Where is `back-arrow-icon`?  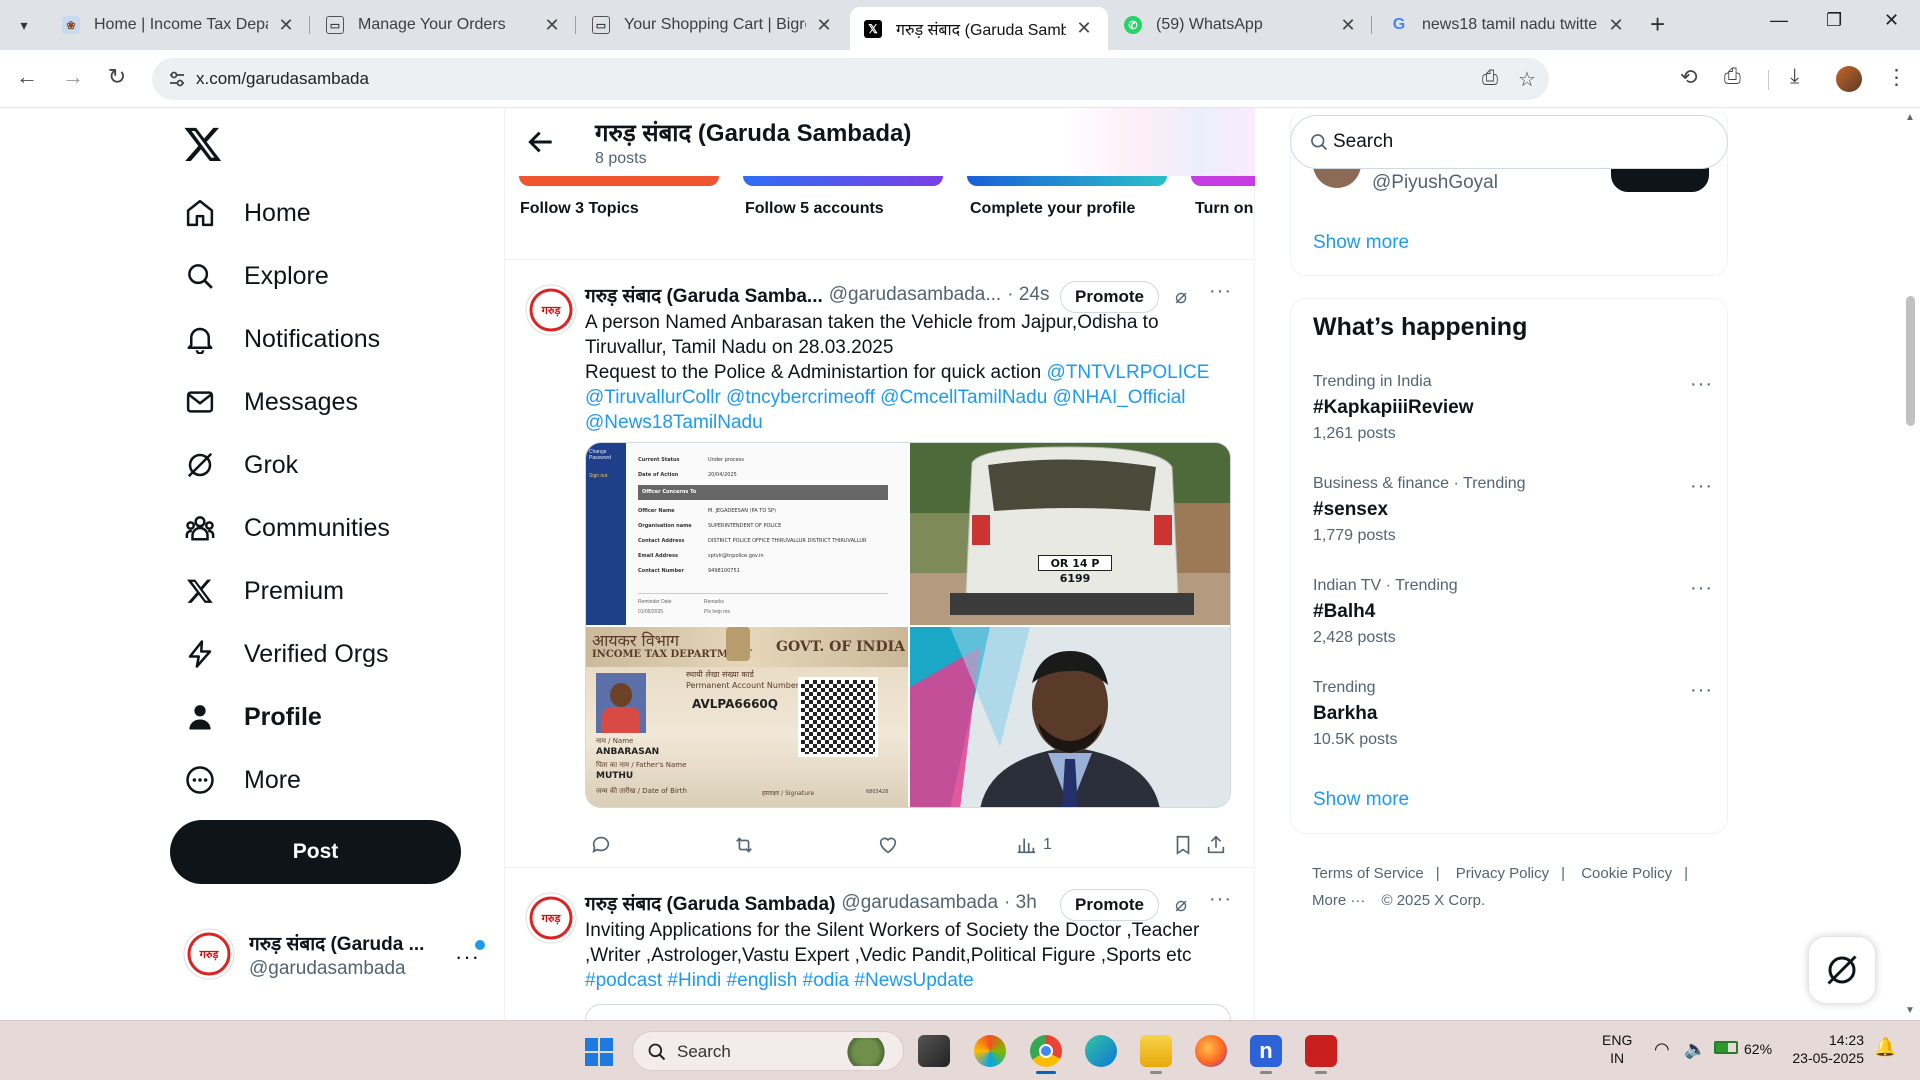
back-arrow-icon is located at coordinates (541, 142).